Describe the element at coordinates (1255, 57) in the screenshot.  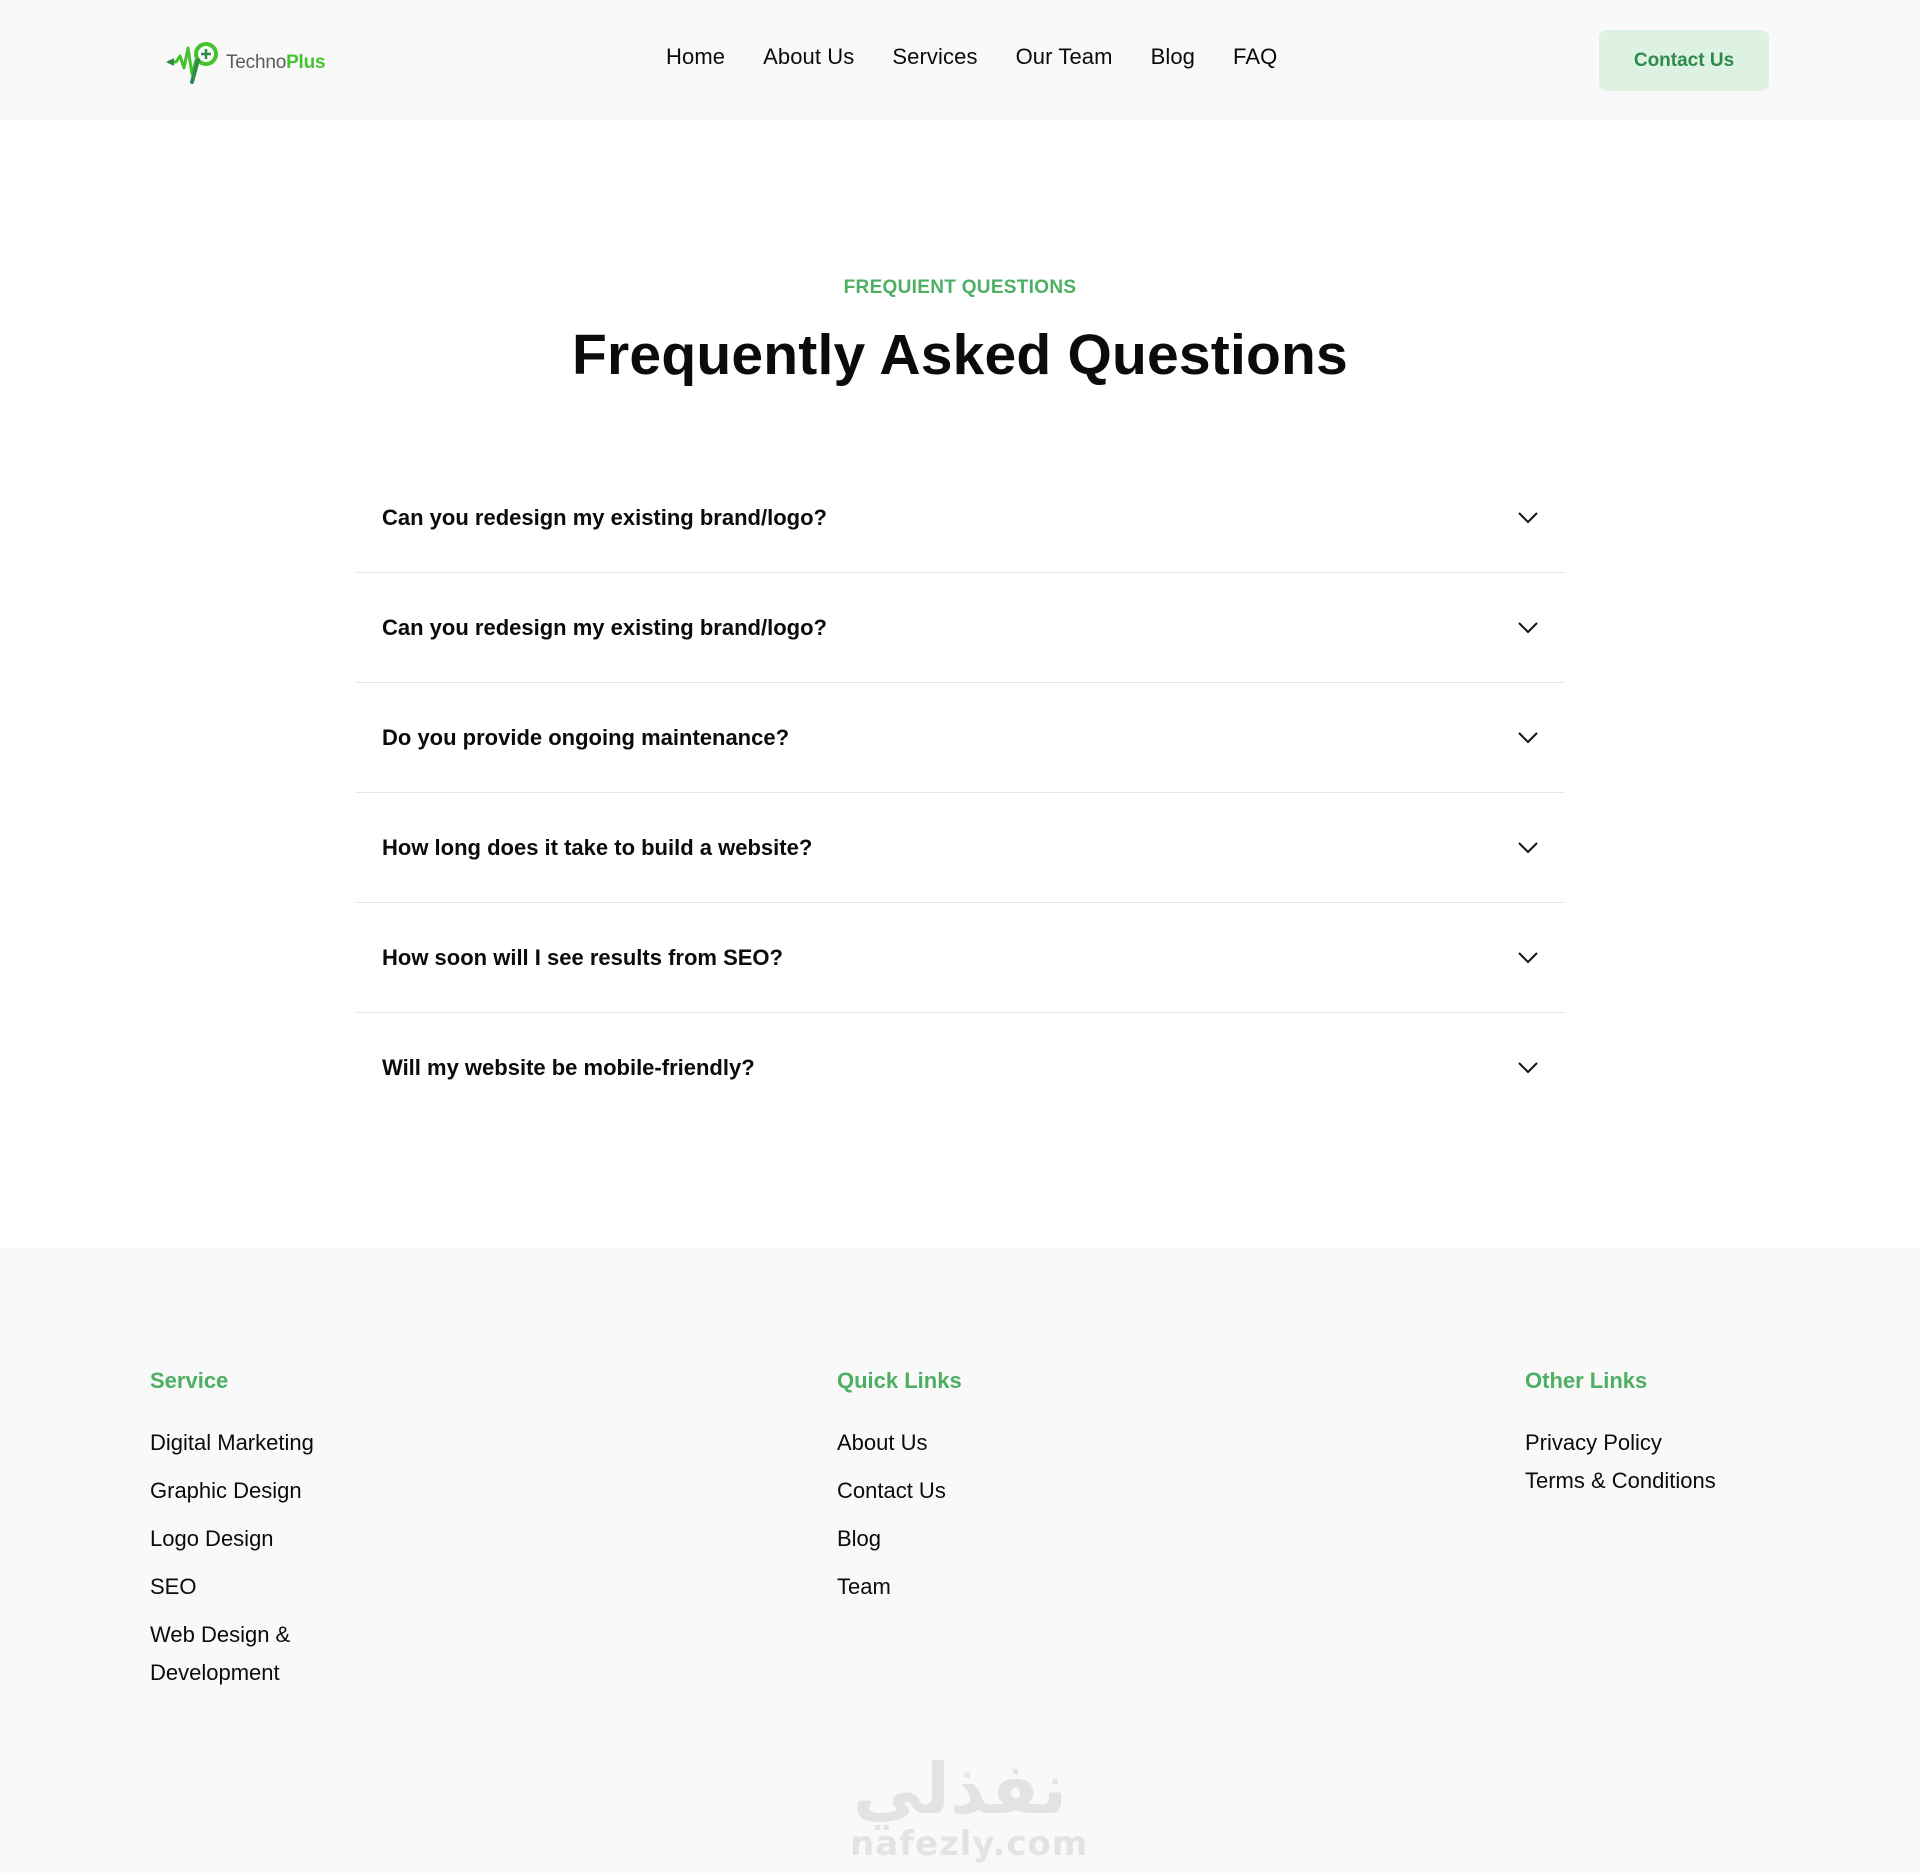
I see `nav-faq: FAQ` at that location.